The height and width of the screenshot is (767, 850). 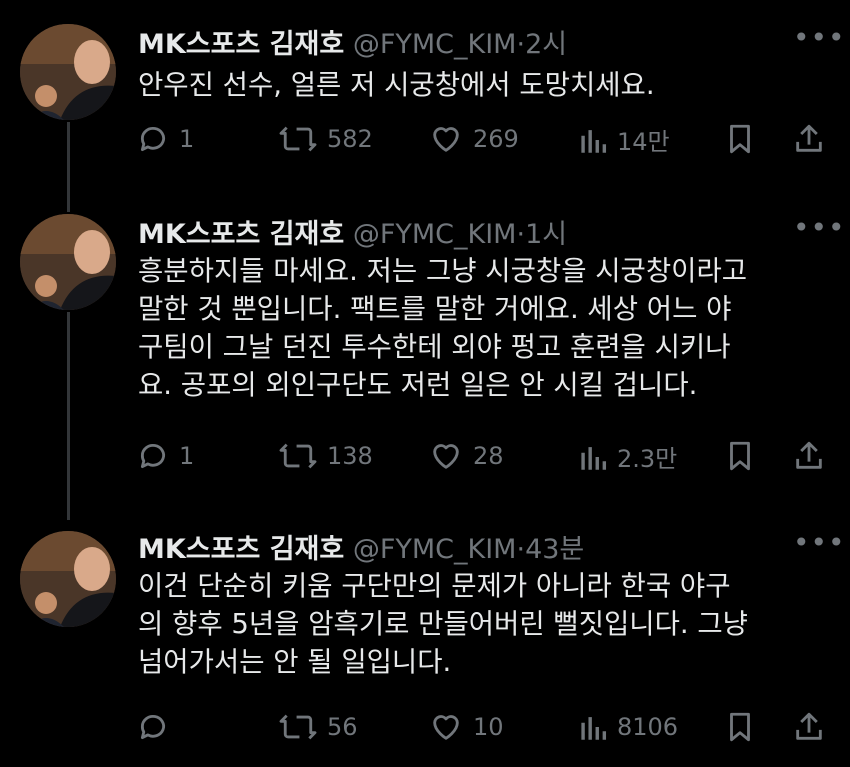 What do you see at coordinates (443, 271) in the screenshot?
I see `tweet-text-line: 흥분하지들 마세요. 저는 그냥 시궁창을 시궁창이라고` at bounding box center [443, 271].